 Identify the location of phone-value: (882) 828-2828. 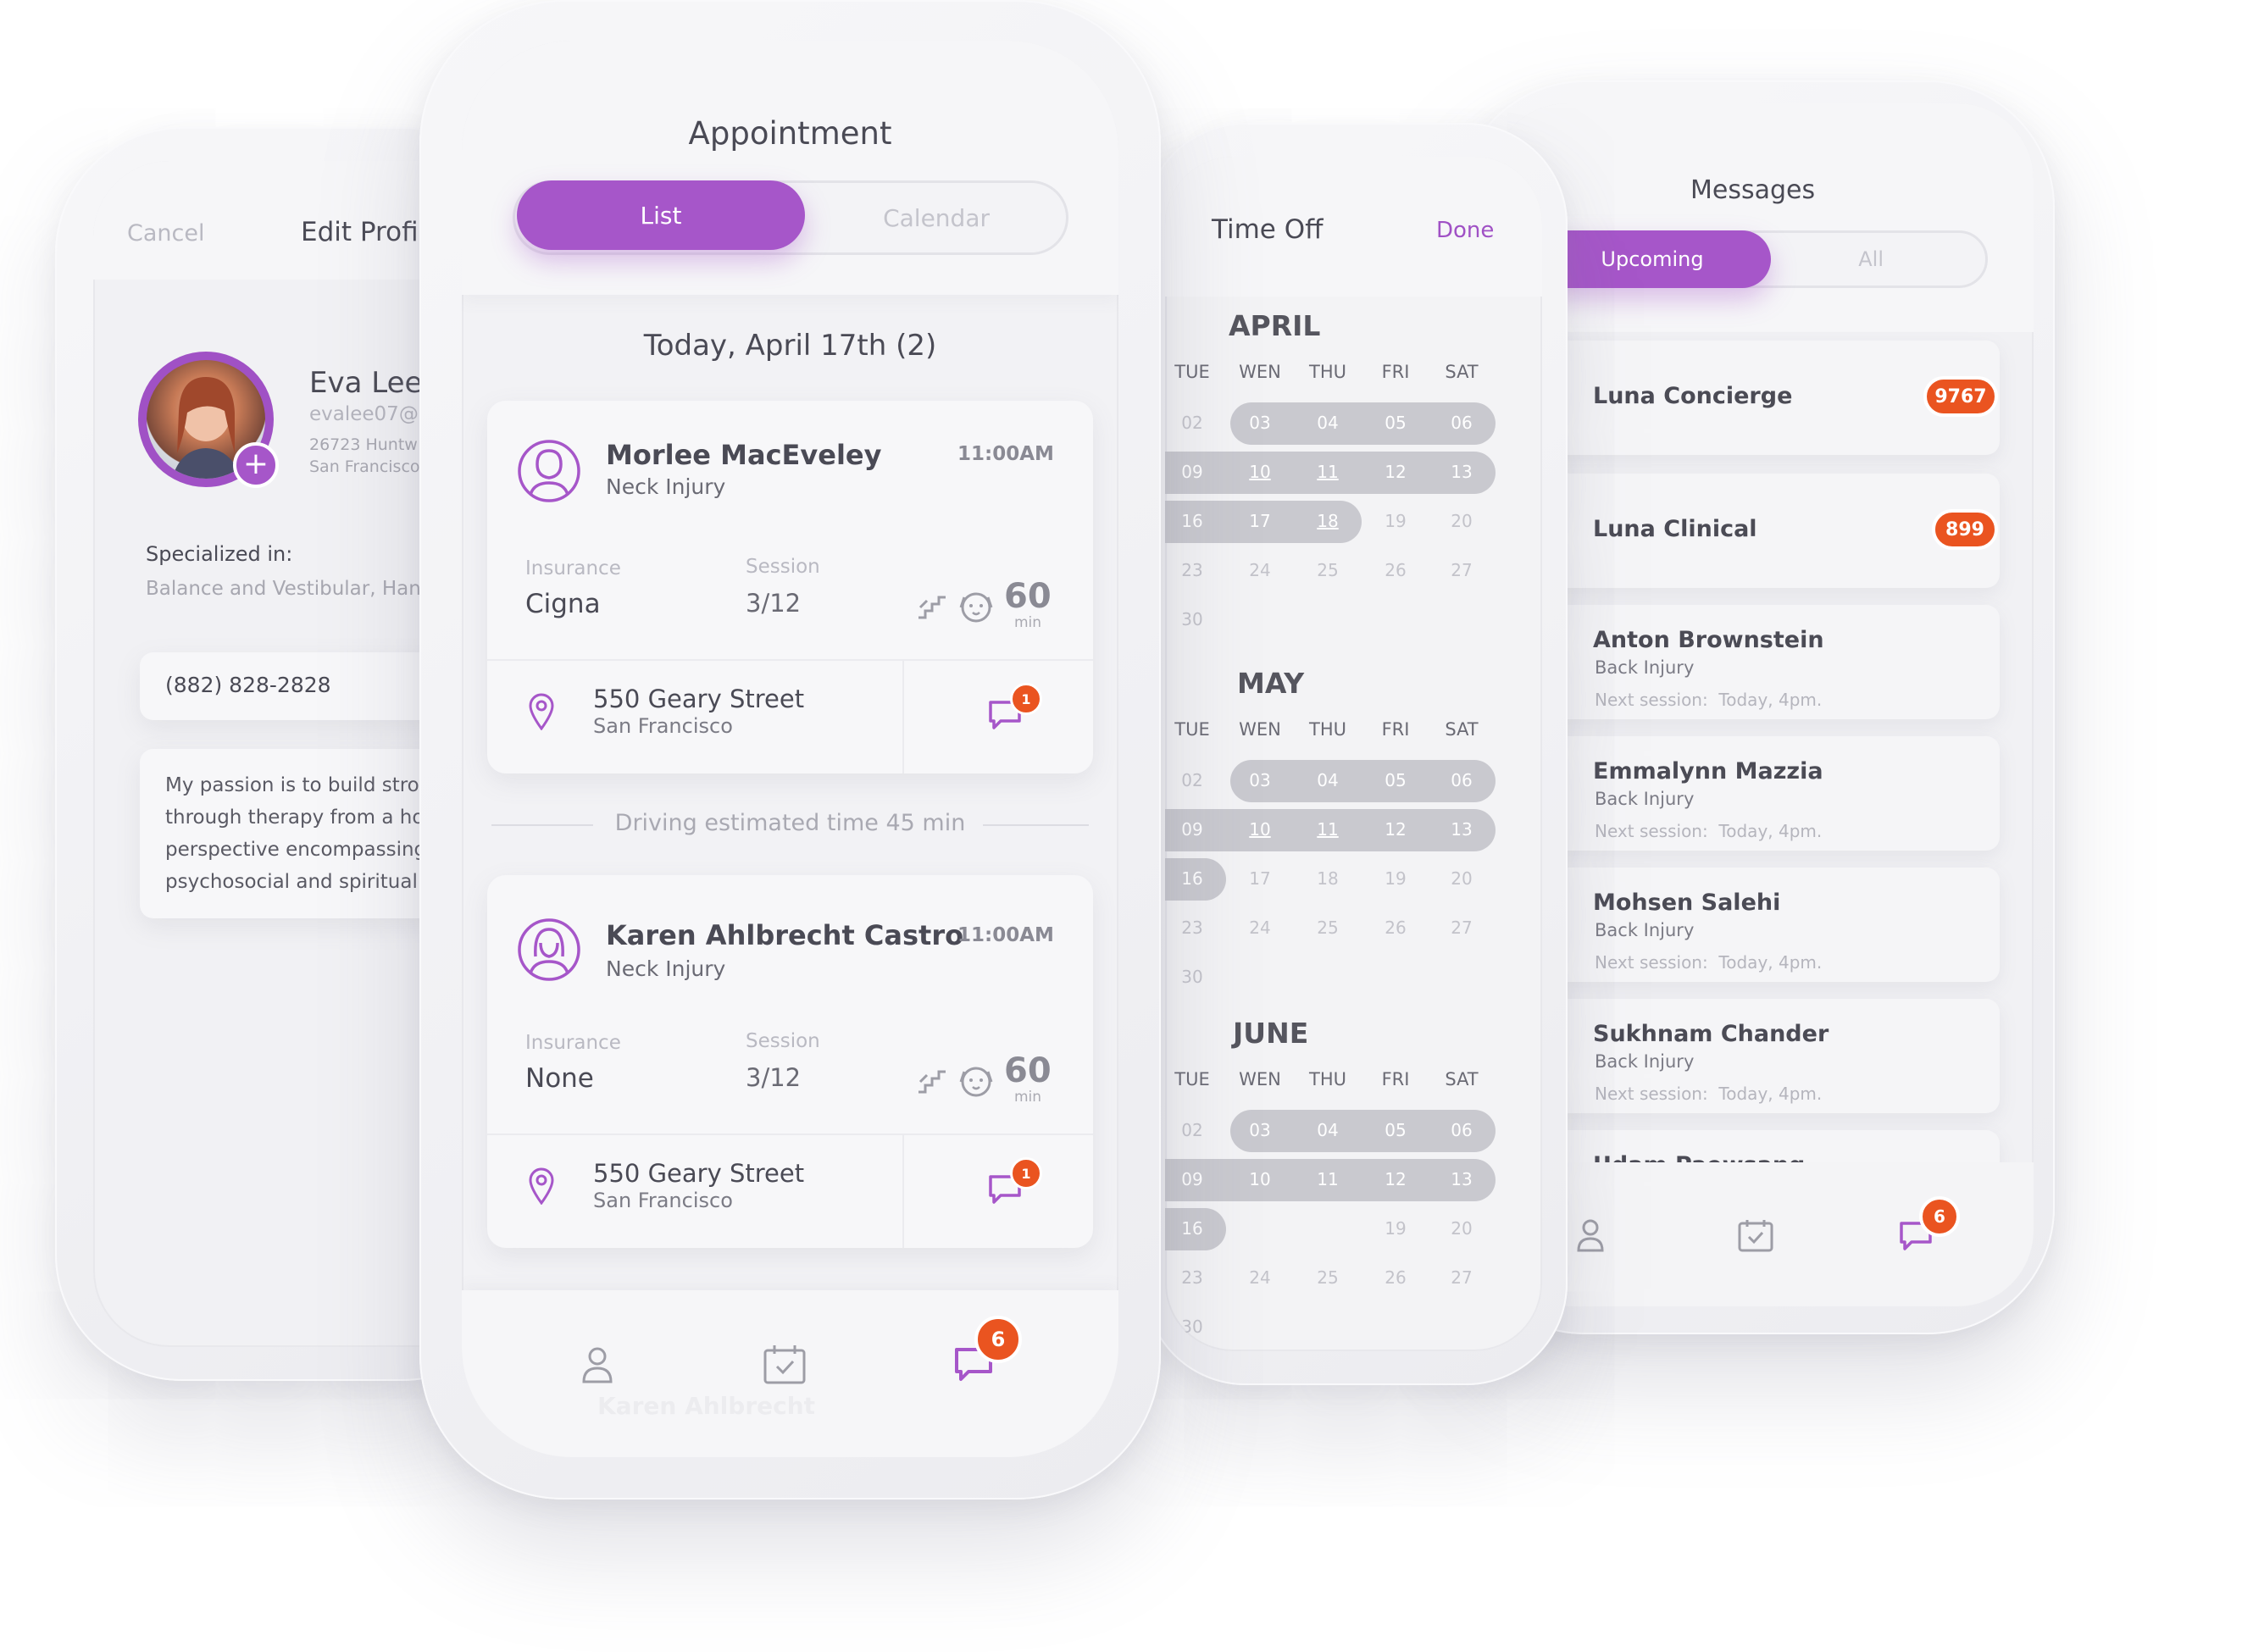
(248, 685).